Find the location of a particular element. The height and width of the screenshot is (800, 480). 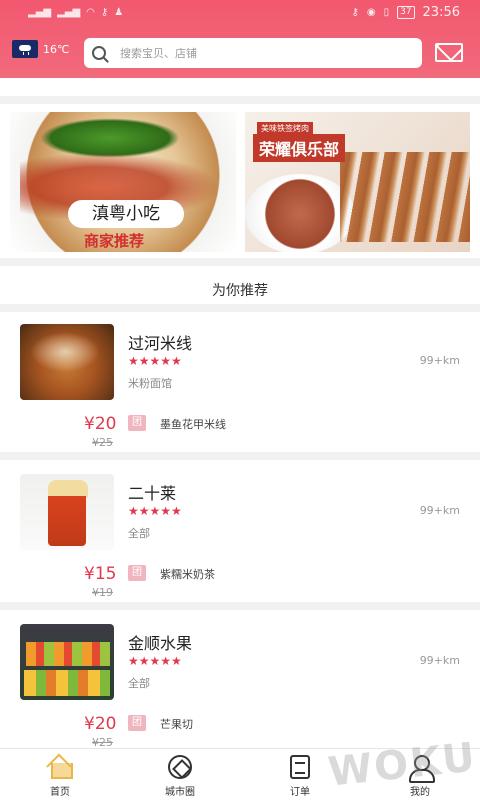

deal-name: 墨鱼花甲米线 is located at coordinates (193, 424).